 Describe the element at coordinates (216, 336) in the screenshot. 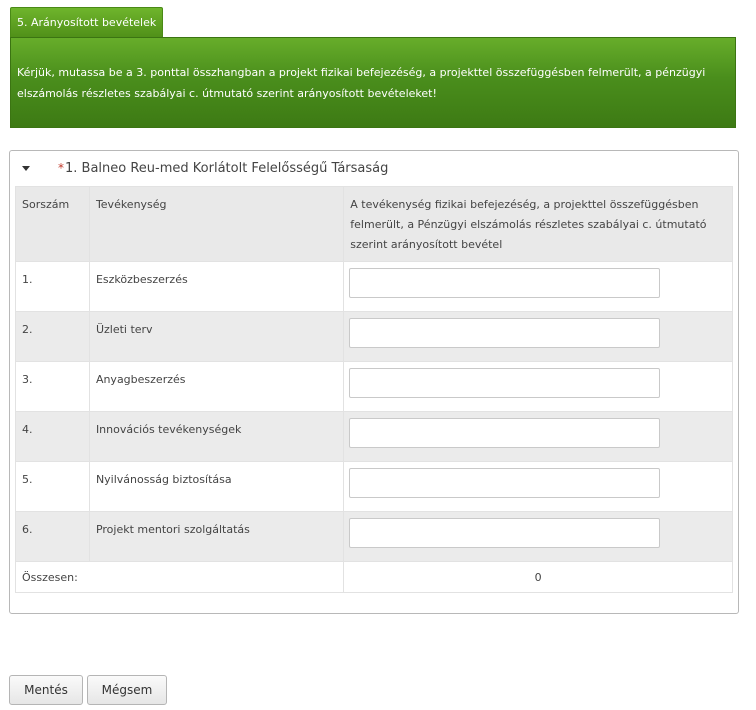

I see `row-activity: Üzleti terv` at that location.